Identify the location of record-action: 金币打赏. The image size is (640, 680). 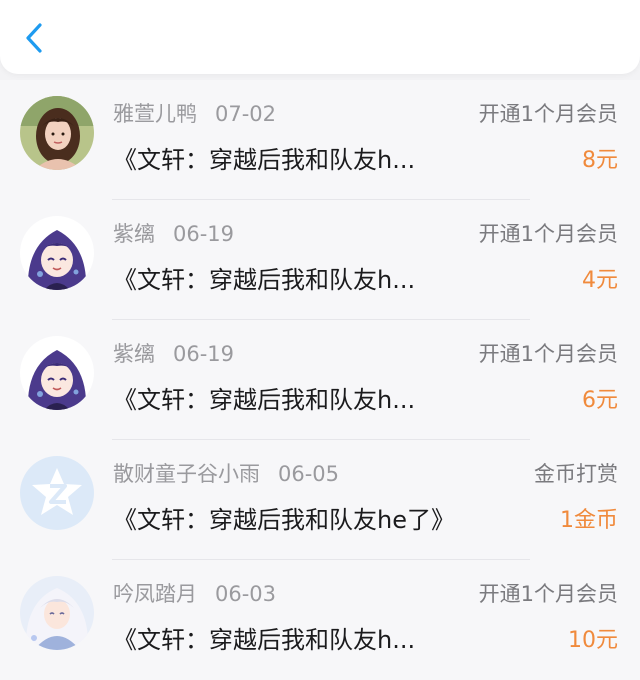
(576, 474).